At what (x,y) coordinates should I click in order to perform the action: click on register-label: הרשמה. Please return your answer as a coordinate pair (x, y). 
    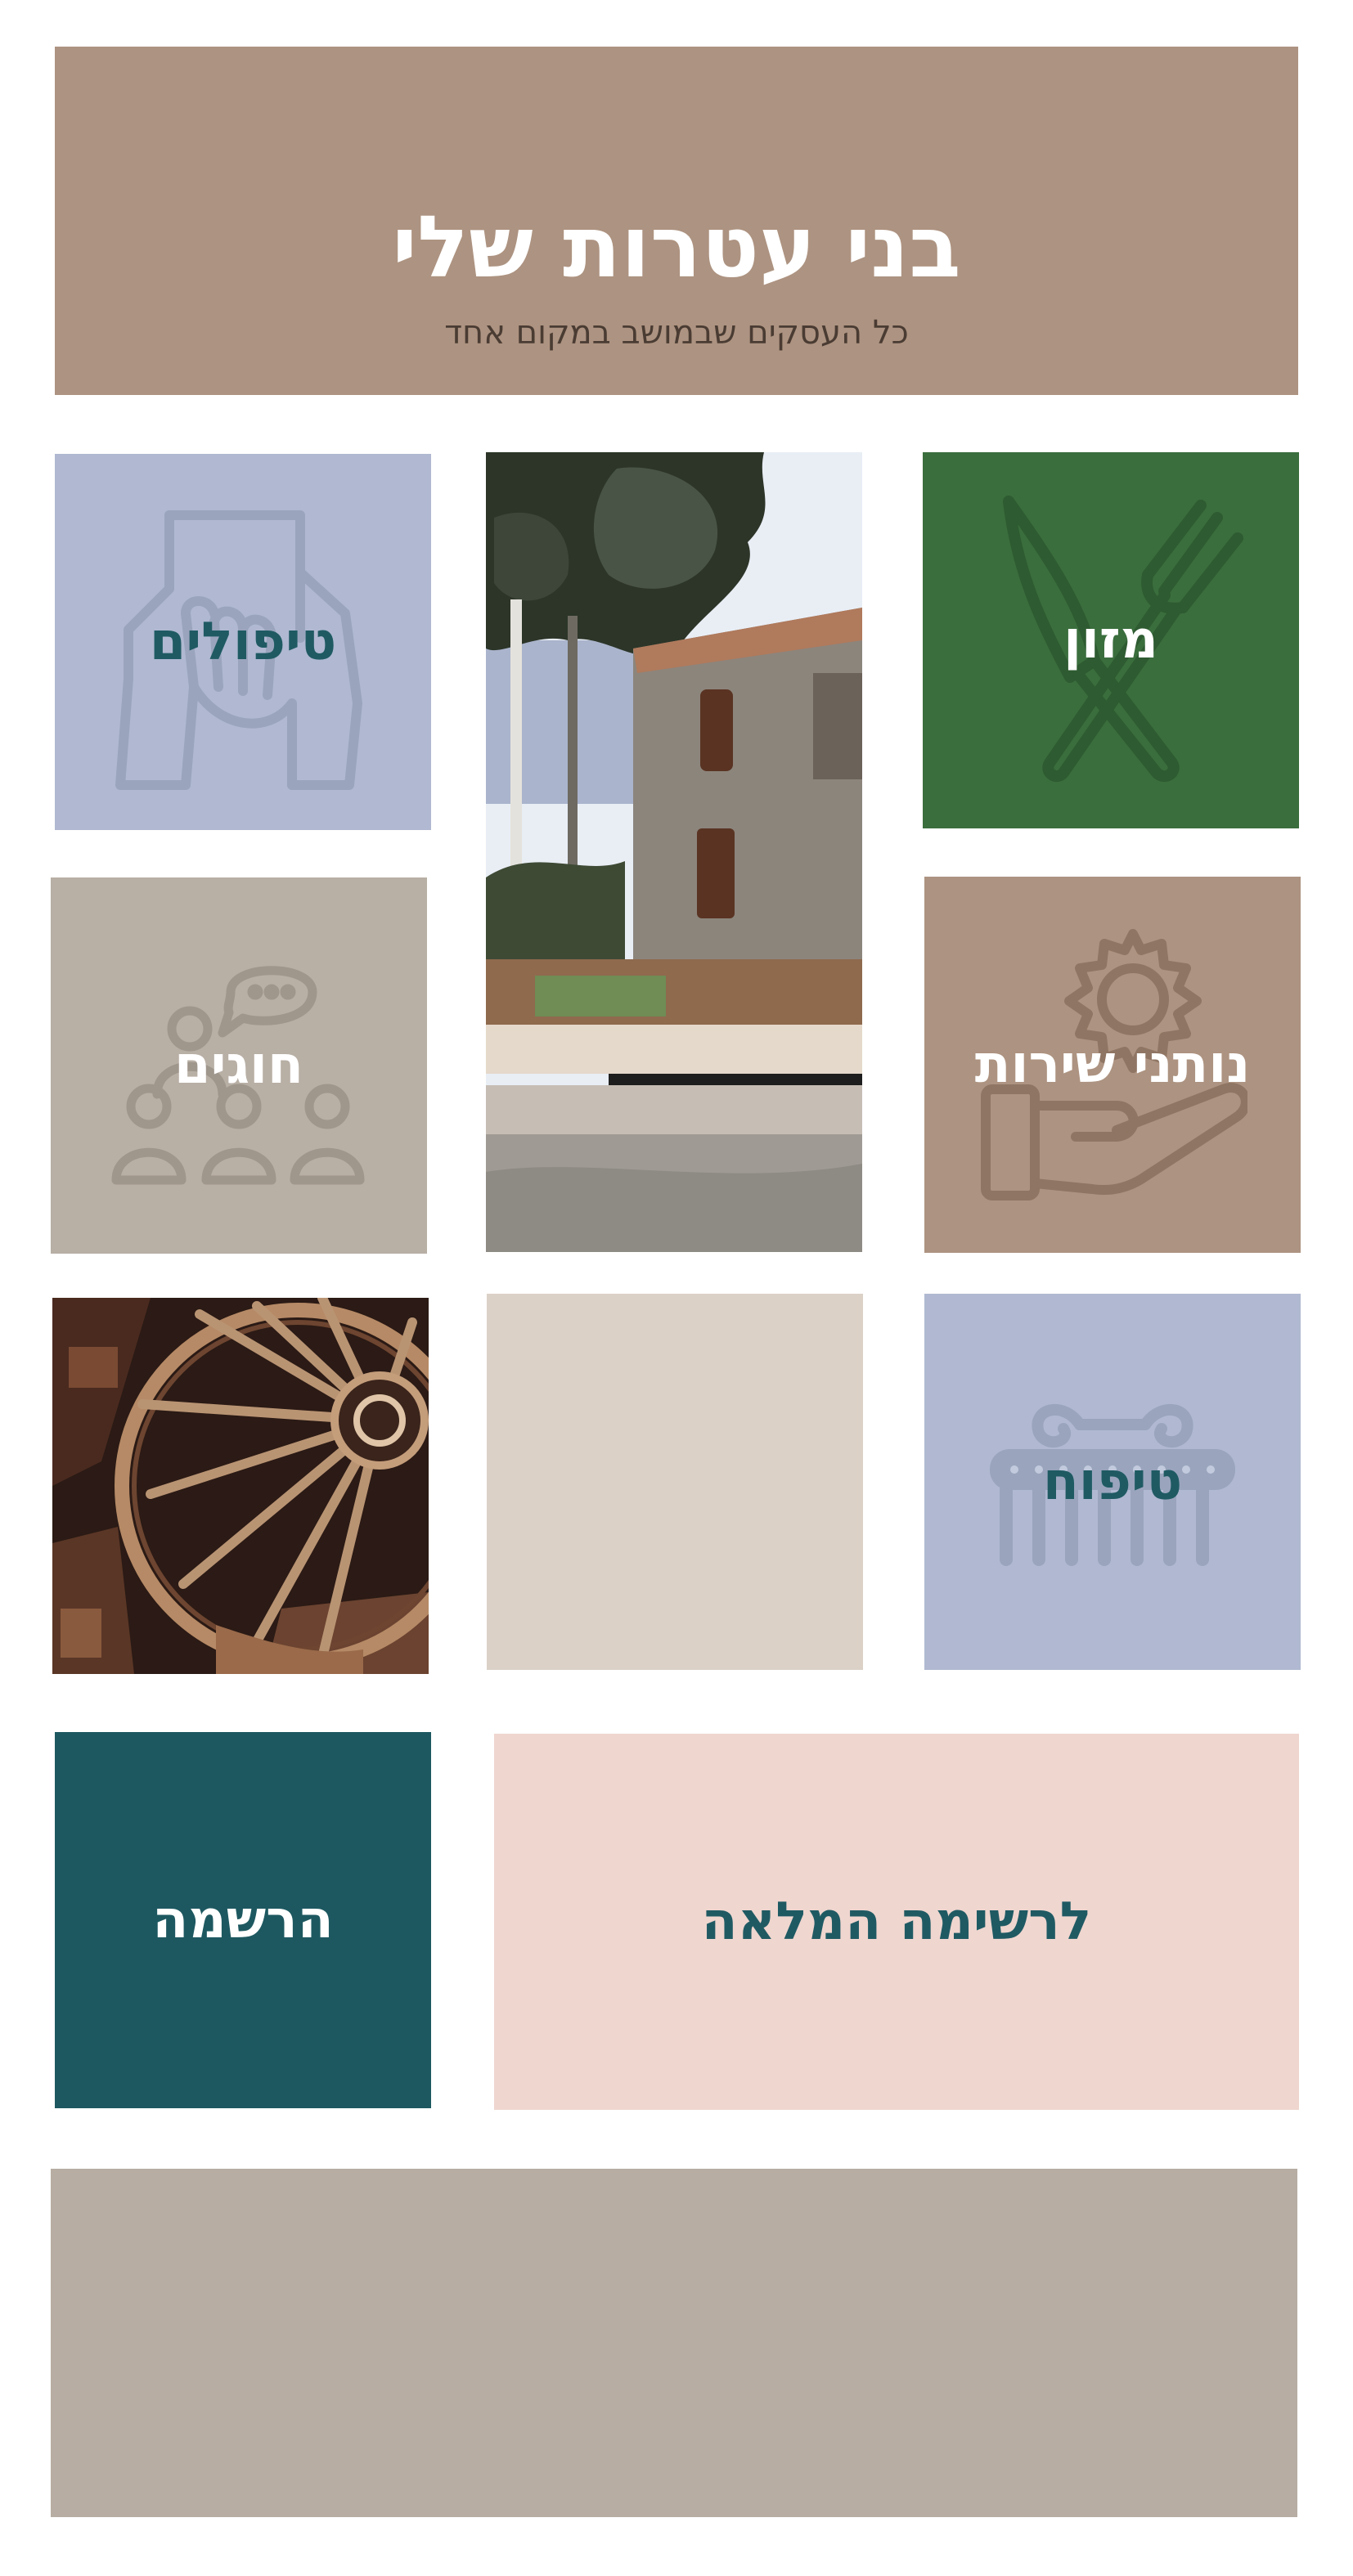
    Looking at the image, I should click on (243, 1920).